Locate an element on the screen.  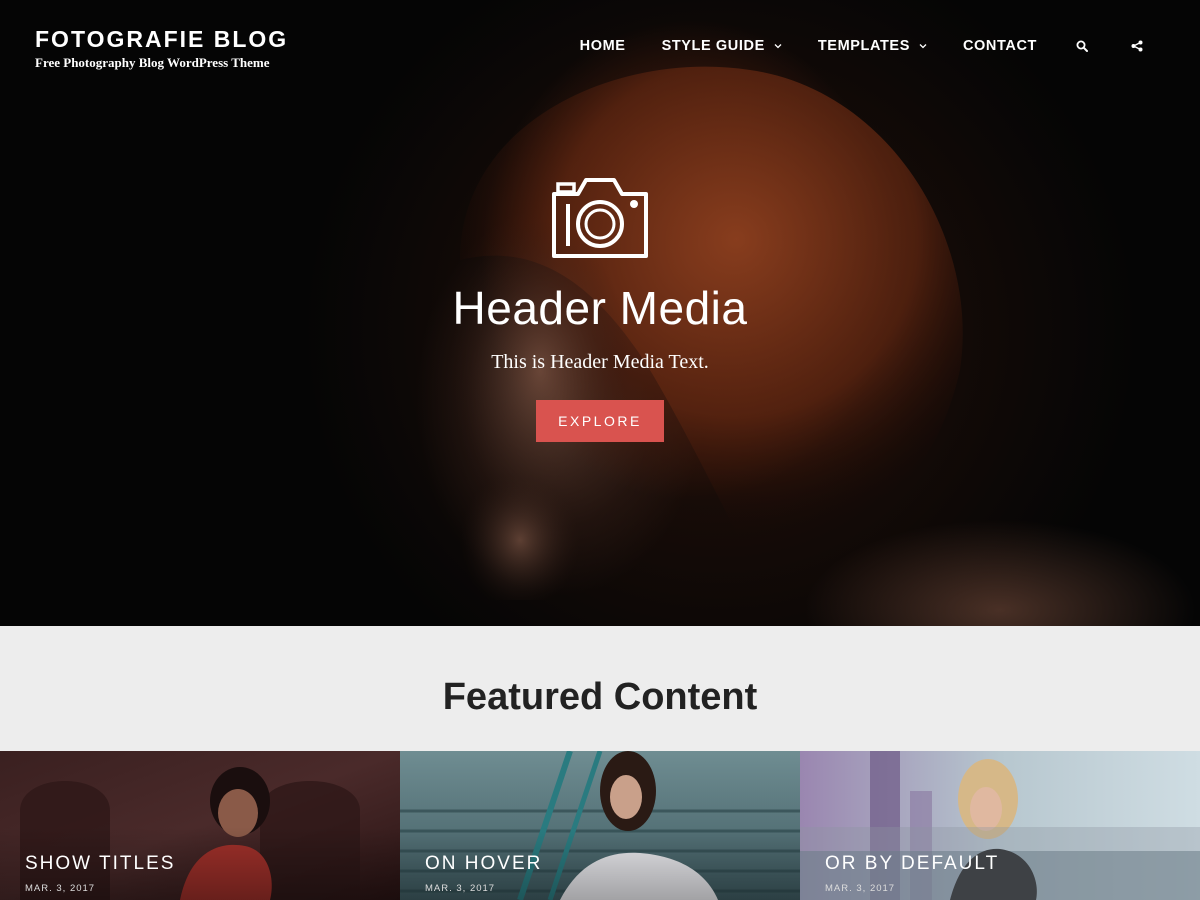
share-icon is located at coordinates (1137, 46).